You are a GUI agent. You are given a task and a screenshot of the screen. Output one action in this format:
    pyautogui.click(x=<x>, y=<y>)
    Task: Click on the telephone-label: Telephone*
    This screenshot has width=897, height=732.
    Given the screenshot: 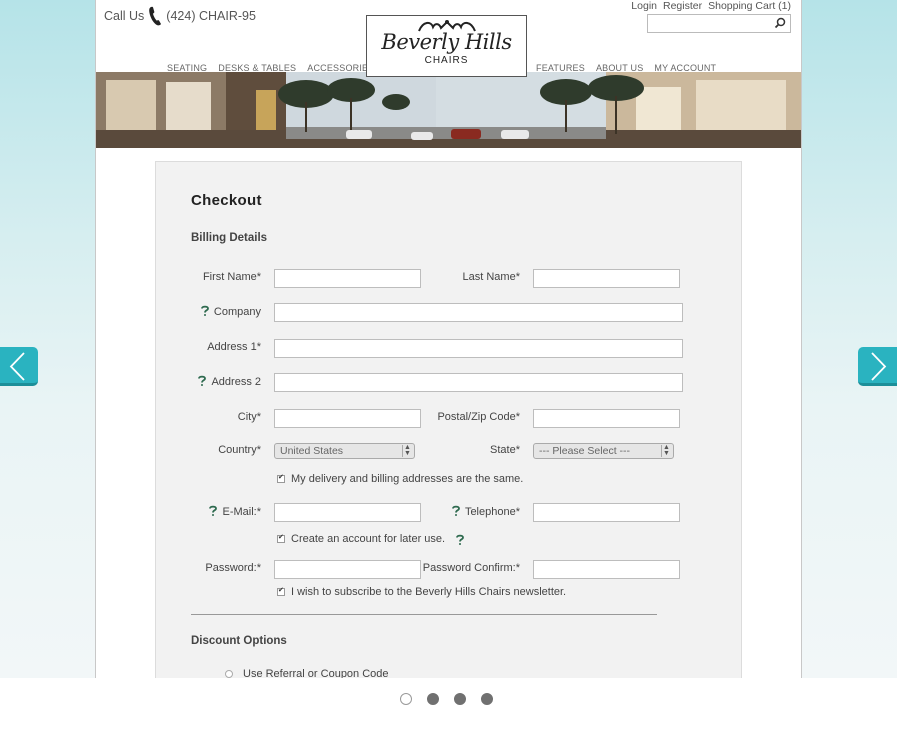 What is the action you would take?
    pyautogui.click(x=485, y=511)
    